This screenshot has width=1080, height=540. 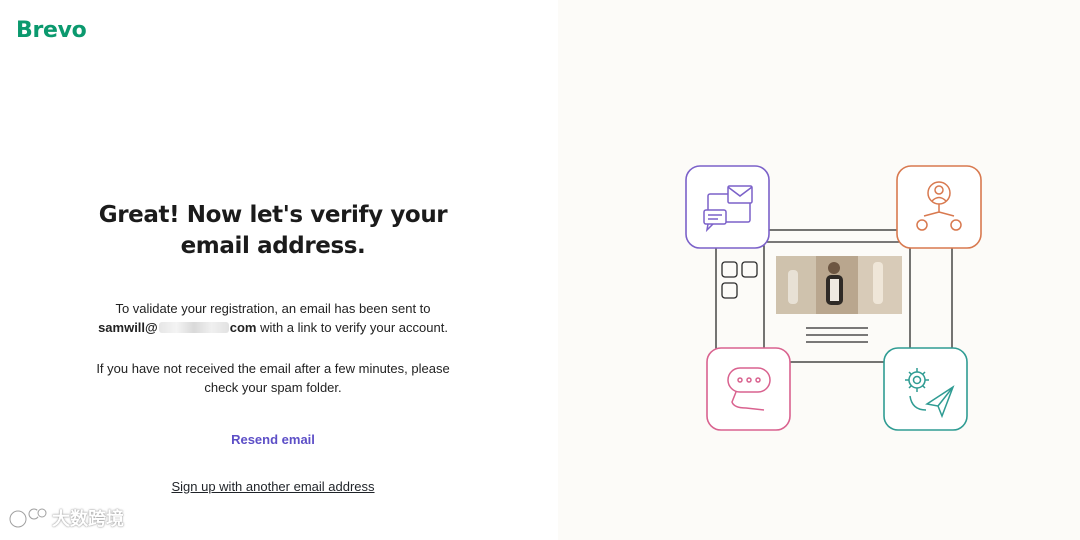 I want to click on user-network-card, so click(x=939, y=207).